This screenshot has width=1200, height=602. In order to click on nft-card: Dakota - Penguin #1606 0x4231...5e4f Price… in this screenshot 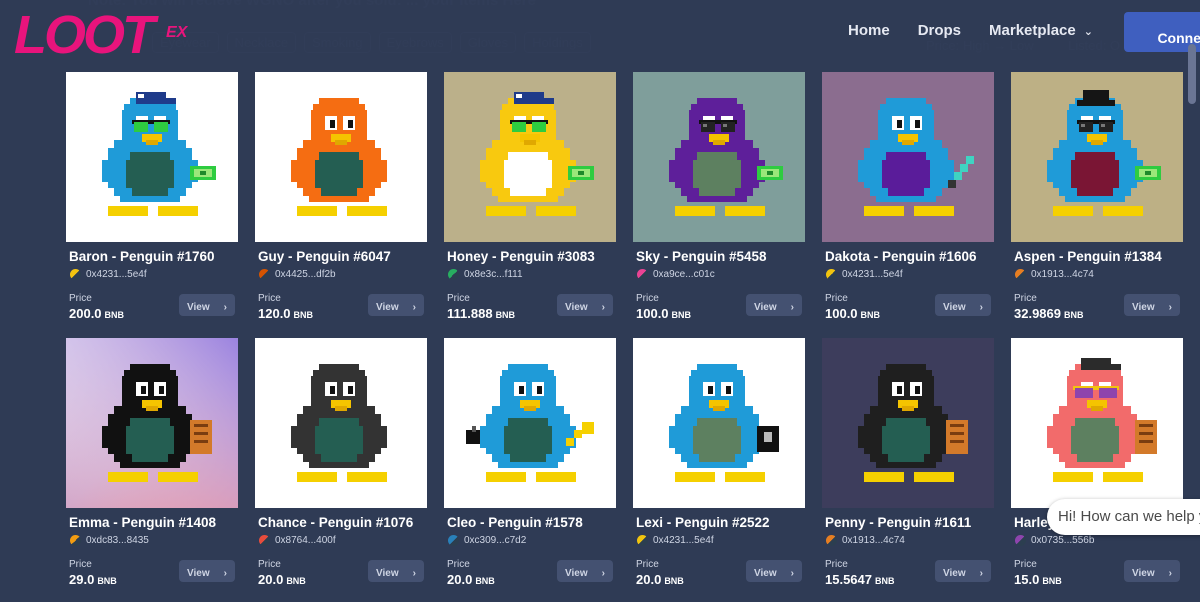, I will do `click(908, 201)`.